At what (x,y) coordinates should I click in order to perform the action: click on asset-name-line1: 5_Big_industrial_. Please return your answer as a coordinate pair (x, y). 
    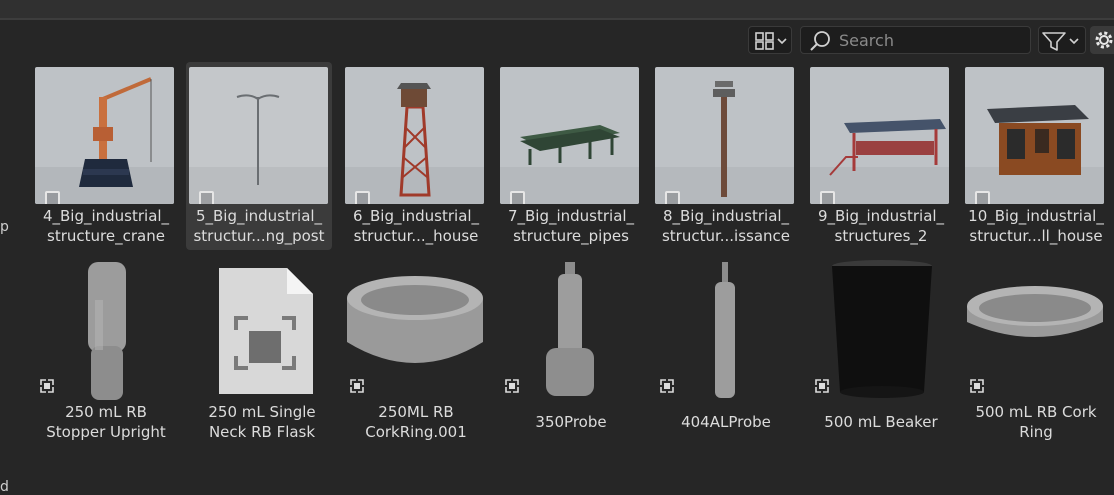
    Looking at the image, I should click on (259, 216).